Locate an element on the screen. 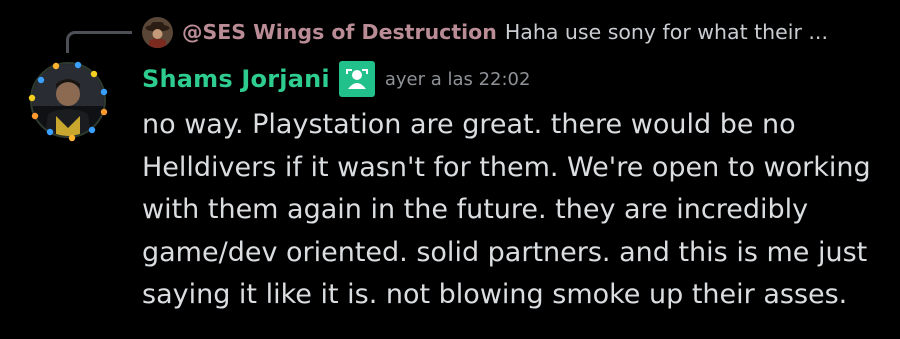 This screenshot has height=339, width=900. reply-avatar-icon is located at coordinates (157, 32).